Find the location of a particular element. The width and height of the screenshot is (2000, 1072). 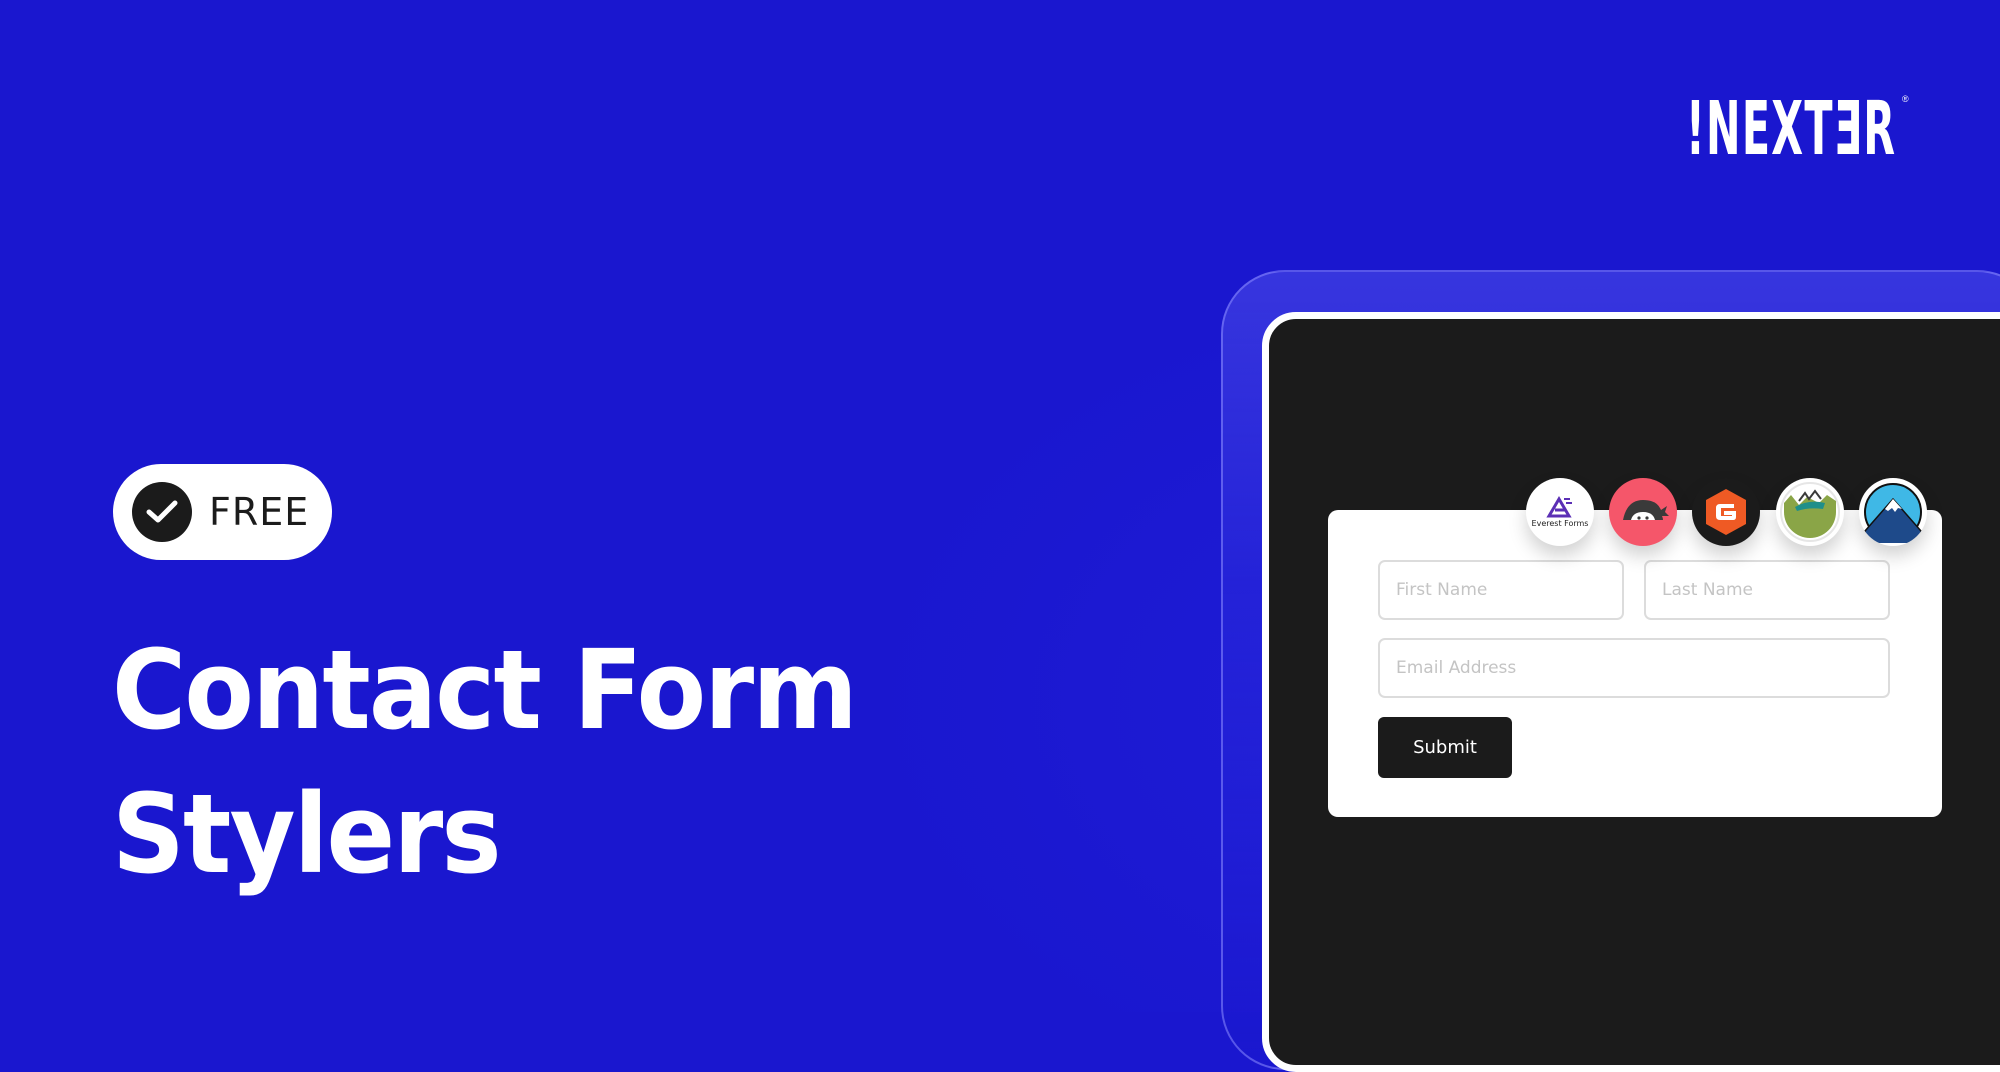

page-headline: Contact Form Stylers is located at coordinates (485, 762).